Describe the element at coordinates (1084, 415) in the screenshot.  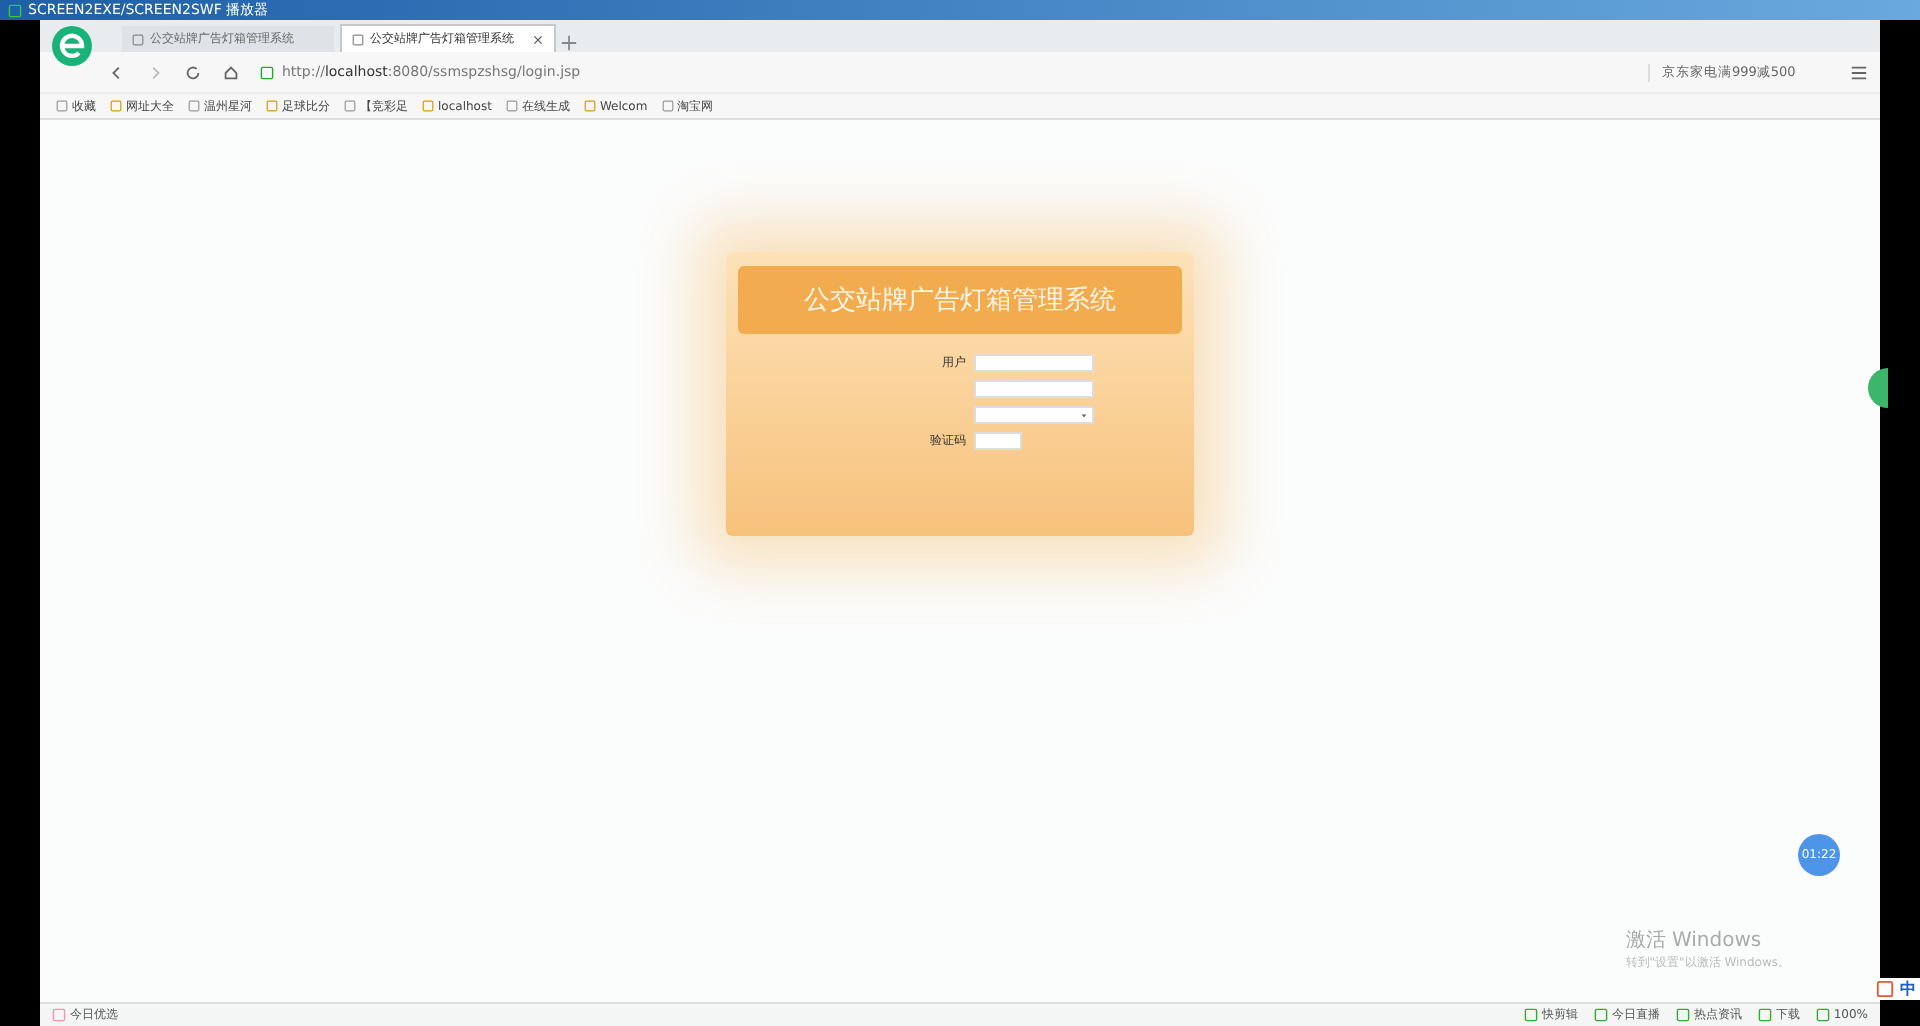
I see `caret-icon` at that location.